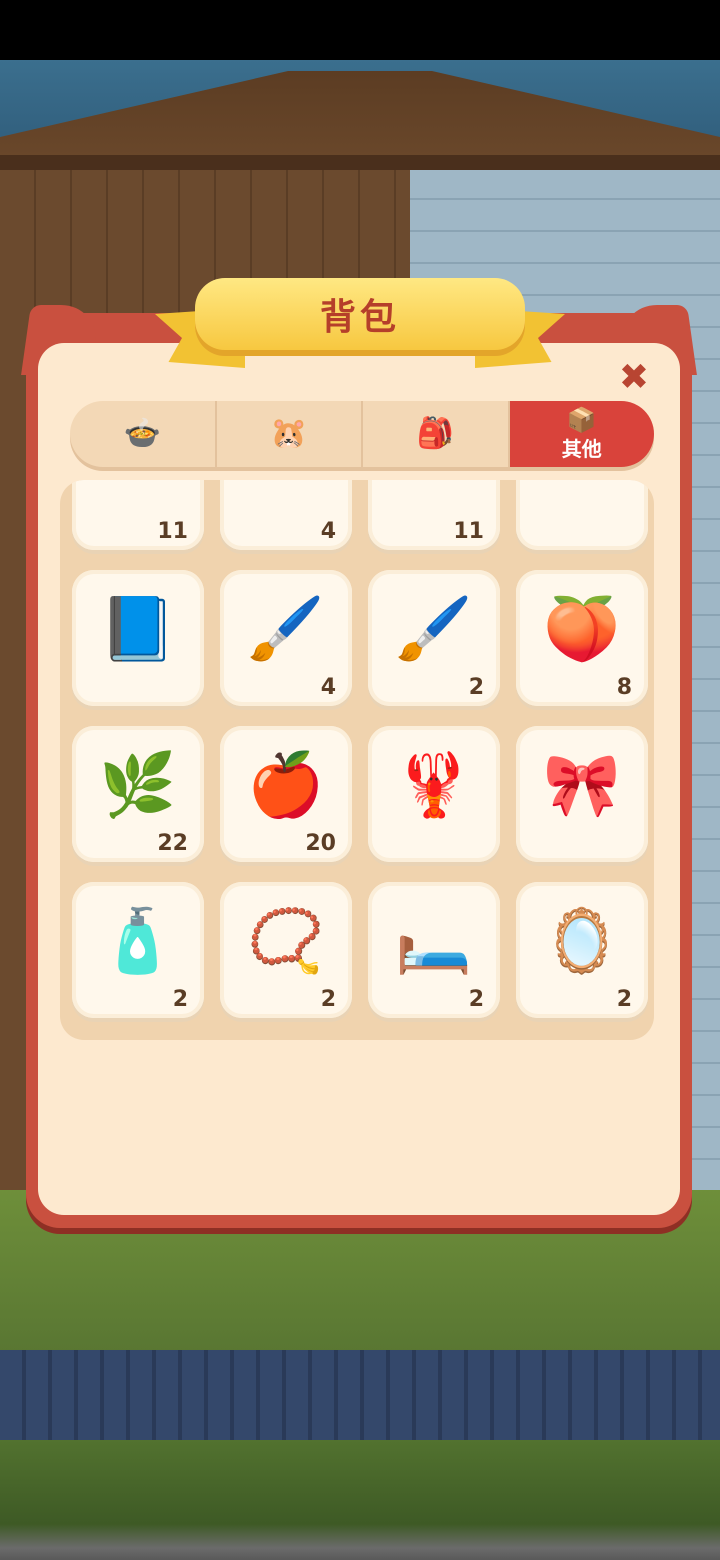 This screenshot has height=1560, width=720. I want to click on pink-pet-bed-icon: 🛏️, so click(434, 940).